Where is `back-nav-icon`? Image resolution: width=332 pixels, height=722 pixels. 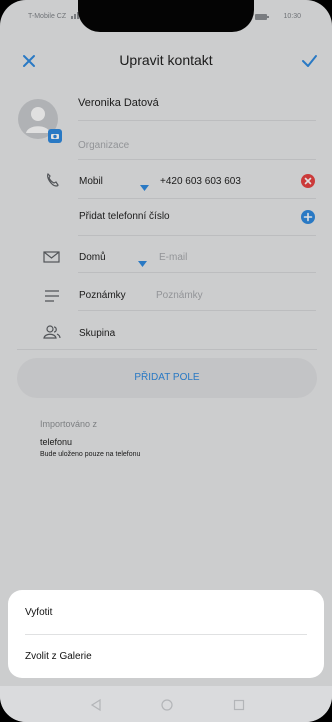 back-nav-icon is located at coordinates (96, 705).